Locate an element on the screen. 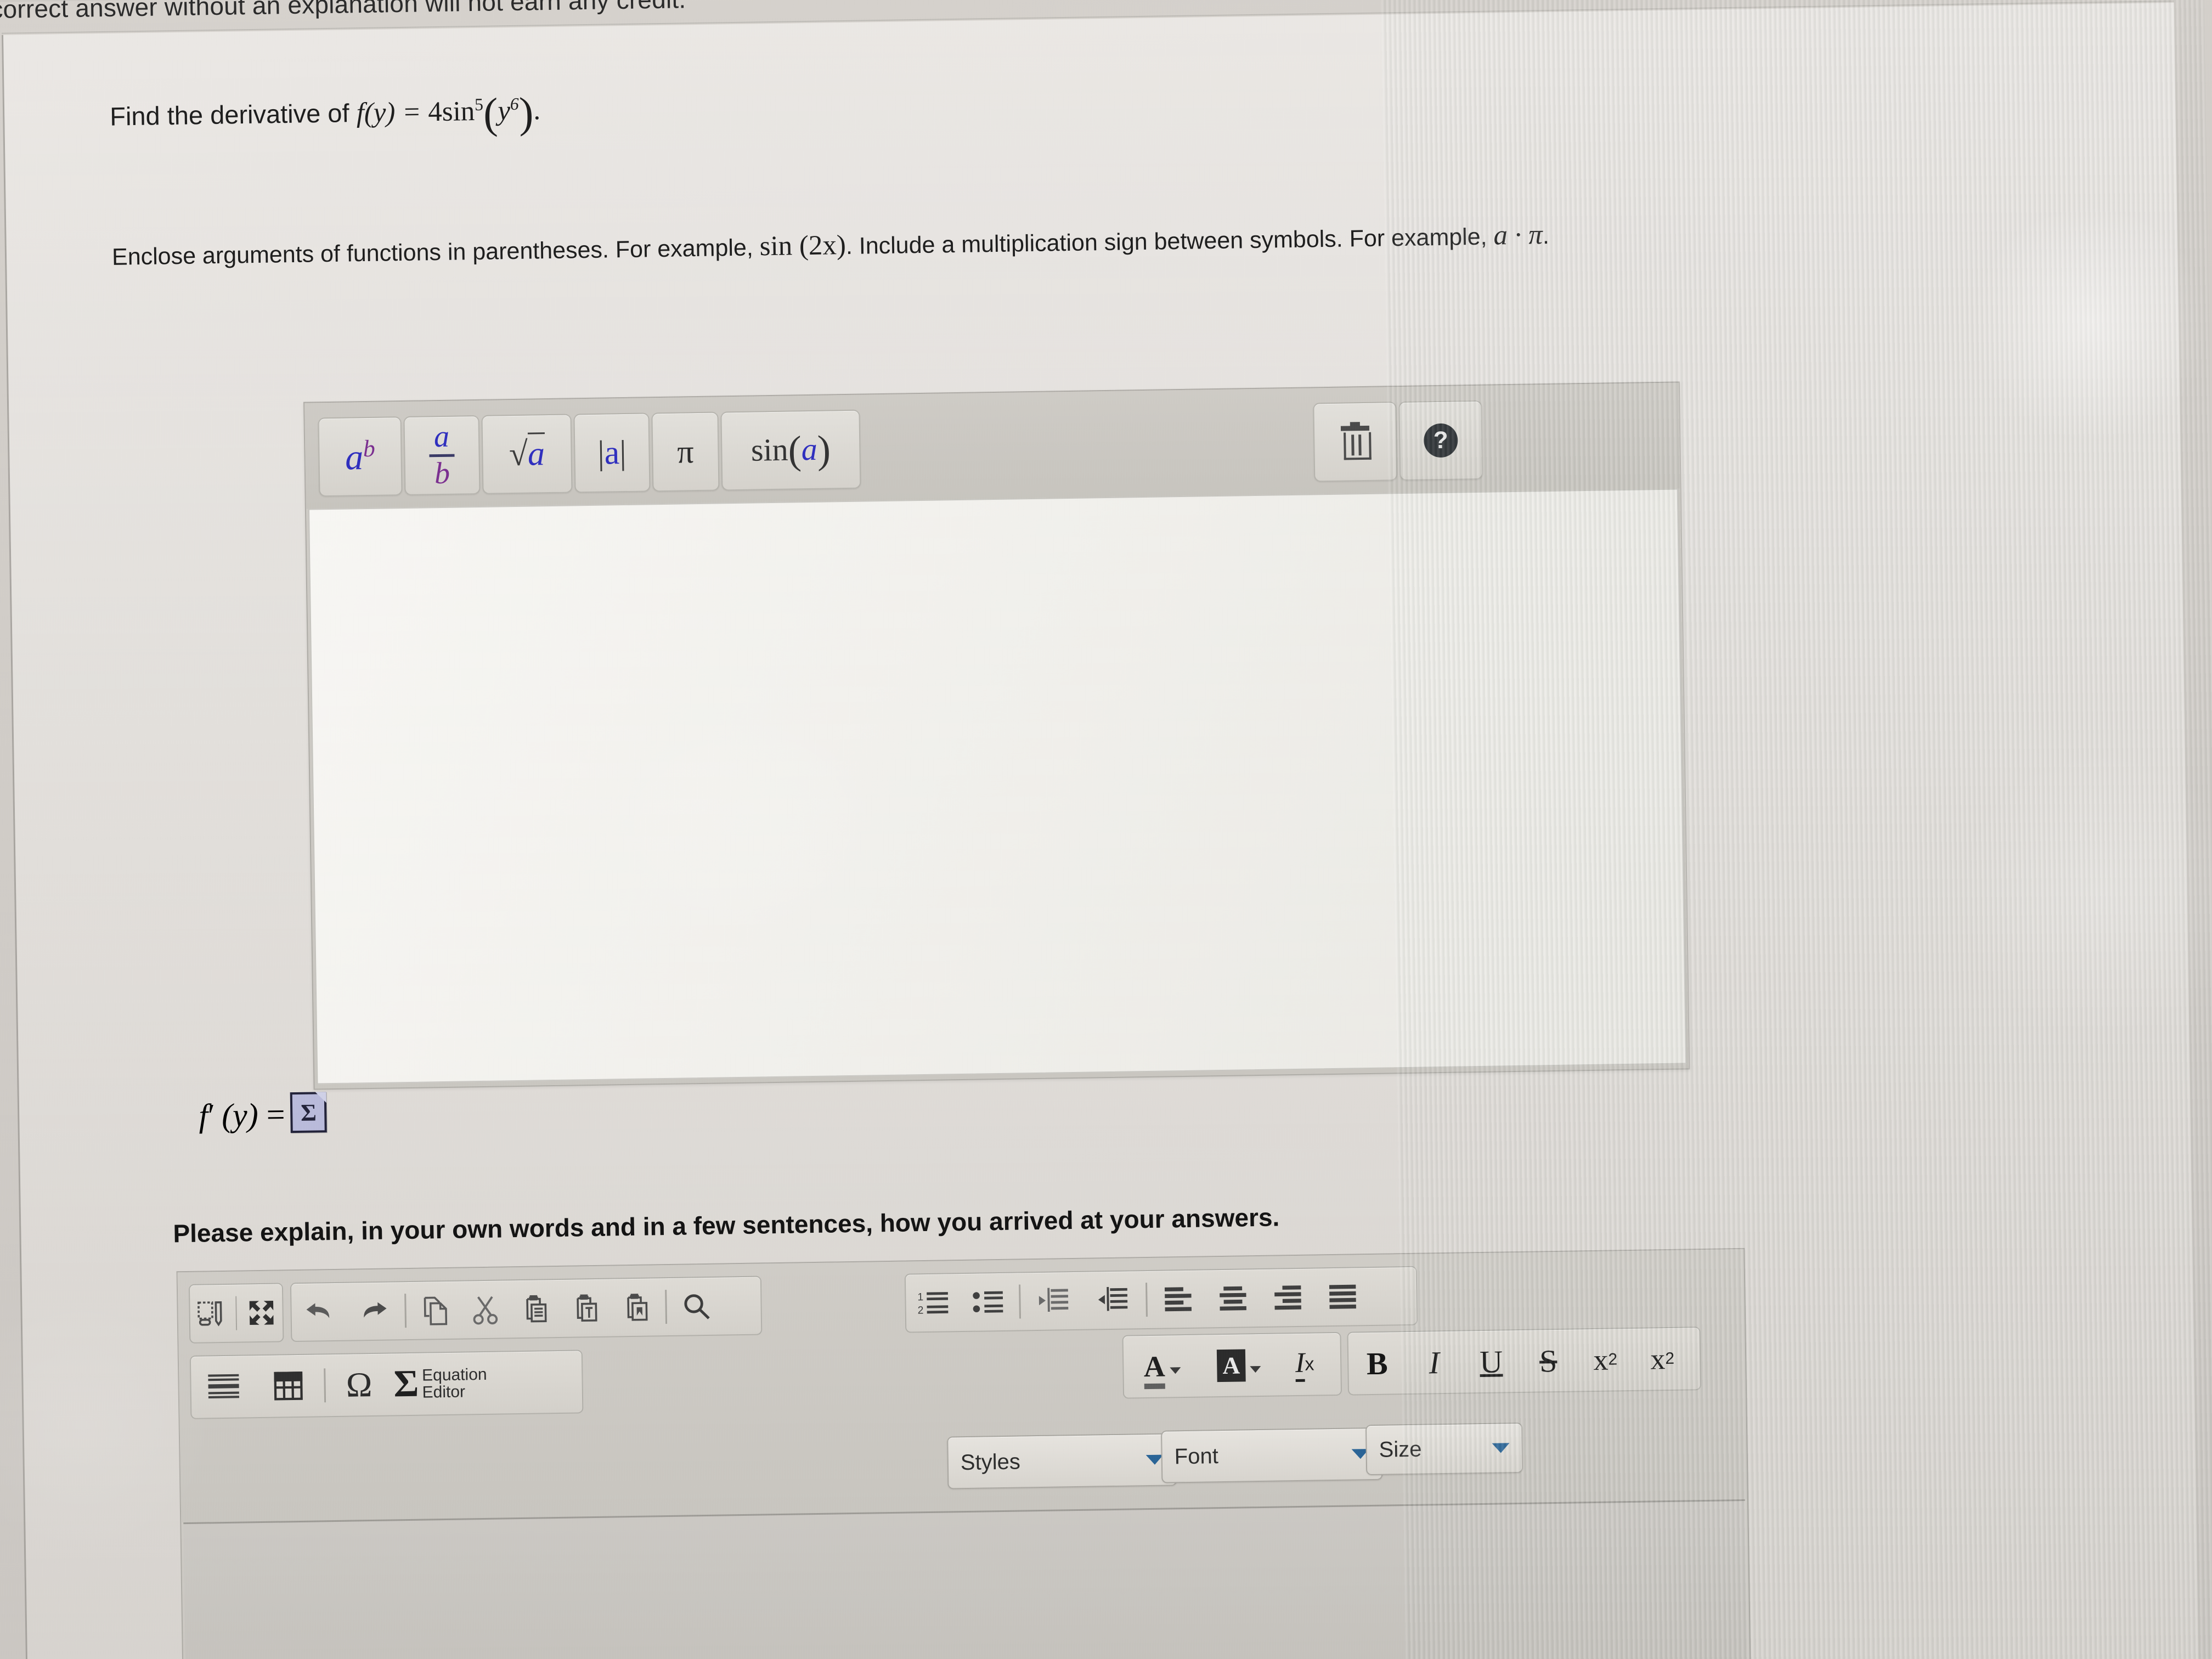  math-button-power: ab is located at coordinates (361, 456).